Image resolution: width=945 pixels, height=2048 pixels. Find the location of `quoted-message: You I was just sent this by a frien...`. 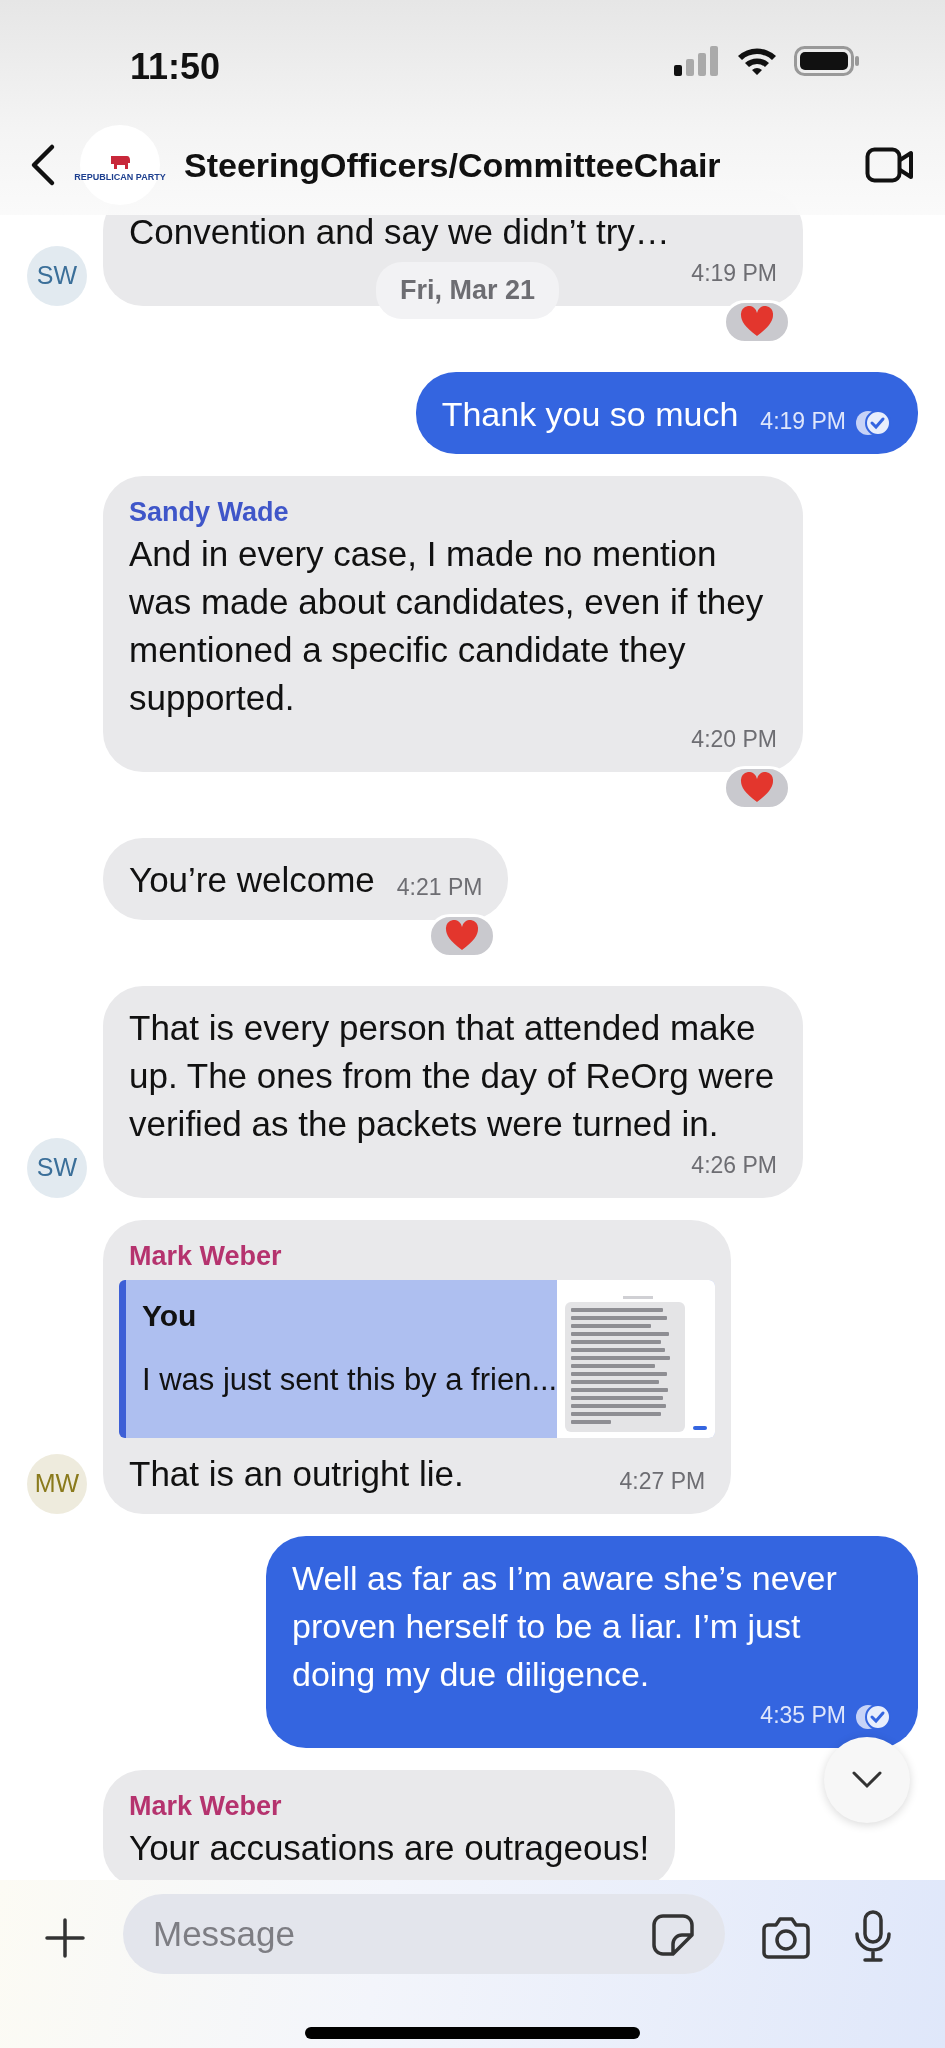

quoted-message: You I was just sent this by a frien... is located at coordinates (417, 1359).